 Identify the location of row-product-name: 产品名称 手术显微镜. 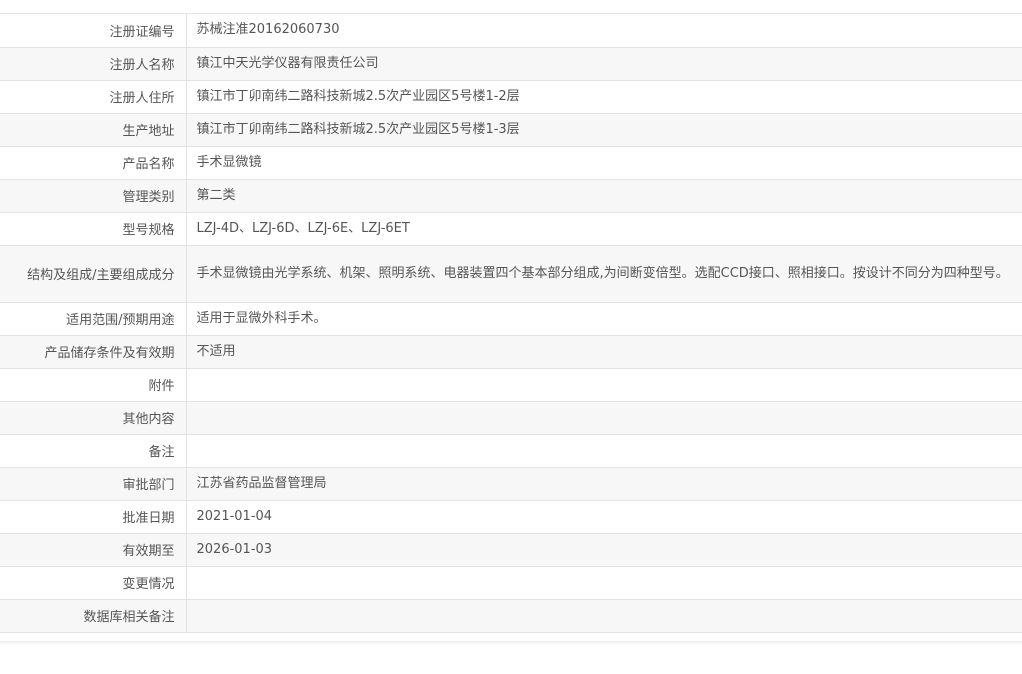
(511, 162).